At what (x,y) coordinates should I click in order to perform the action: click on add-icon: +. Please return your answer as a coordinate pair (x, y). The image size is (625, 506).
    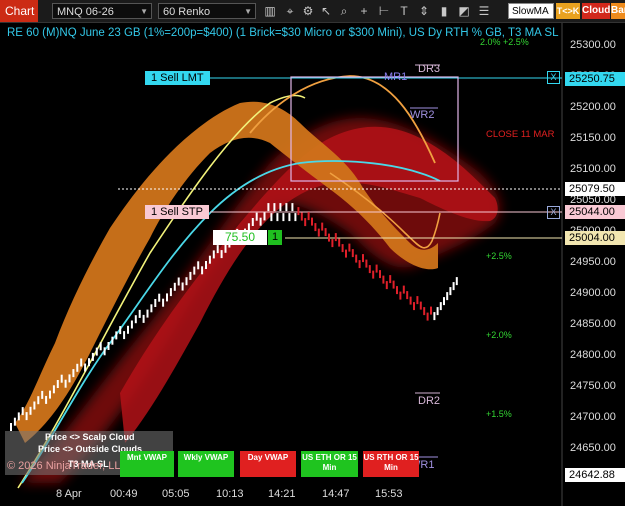
    Looking at the image, I should click on (364, 11).